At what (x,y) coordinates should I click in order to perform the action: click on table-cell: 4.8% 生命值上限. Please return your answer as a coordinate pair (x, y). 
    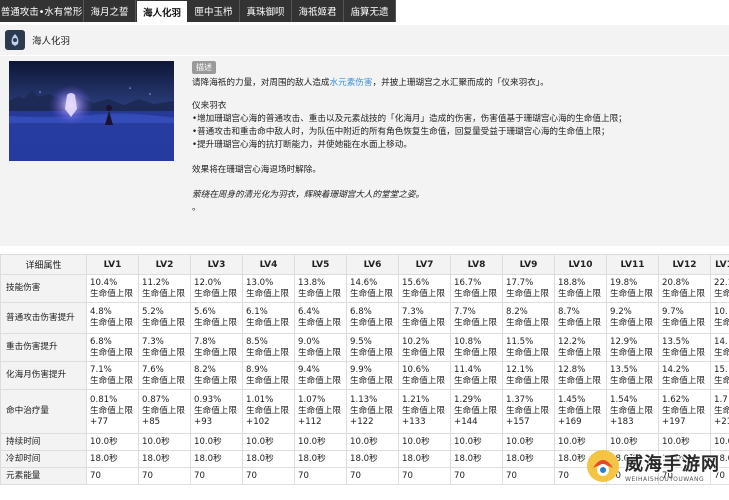
    Looking at the image, I should click on (112, 318).